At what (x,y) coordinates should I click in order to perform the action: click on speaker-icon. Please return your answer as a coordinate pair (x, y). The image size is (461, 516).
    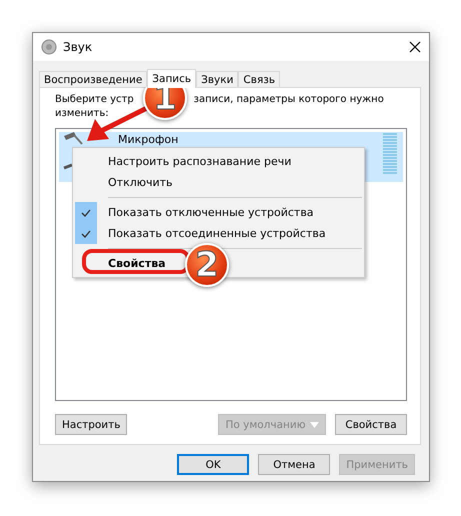
    Looking at the image, I should click on (49, 47).